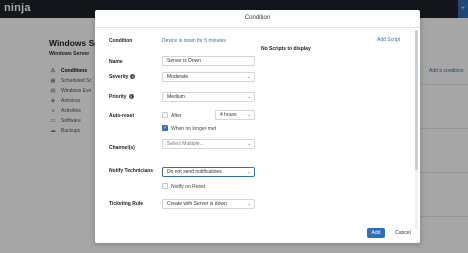  What do you see at coordinates (121, 41) in the screenshot?
I see `condition-label: Condition` at bounding box center [121, 41].